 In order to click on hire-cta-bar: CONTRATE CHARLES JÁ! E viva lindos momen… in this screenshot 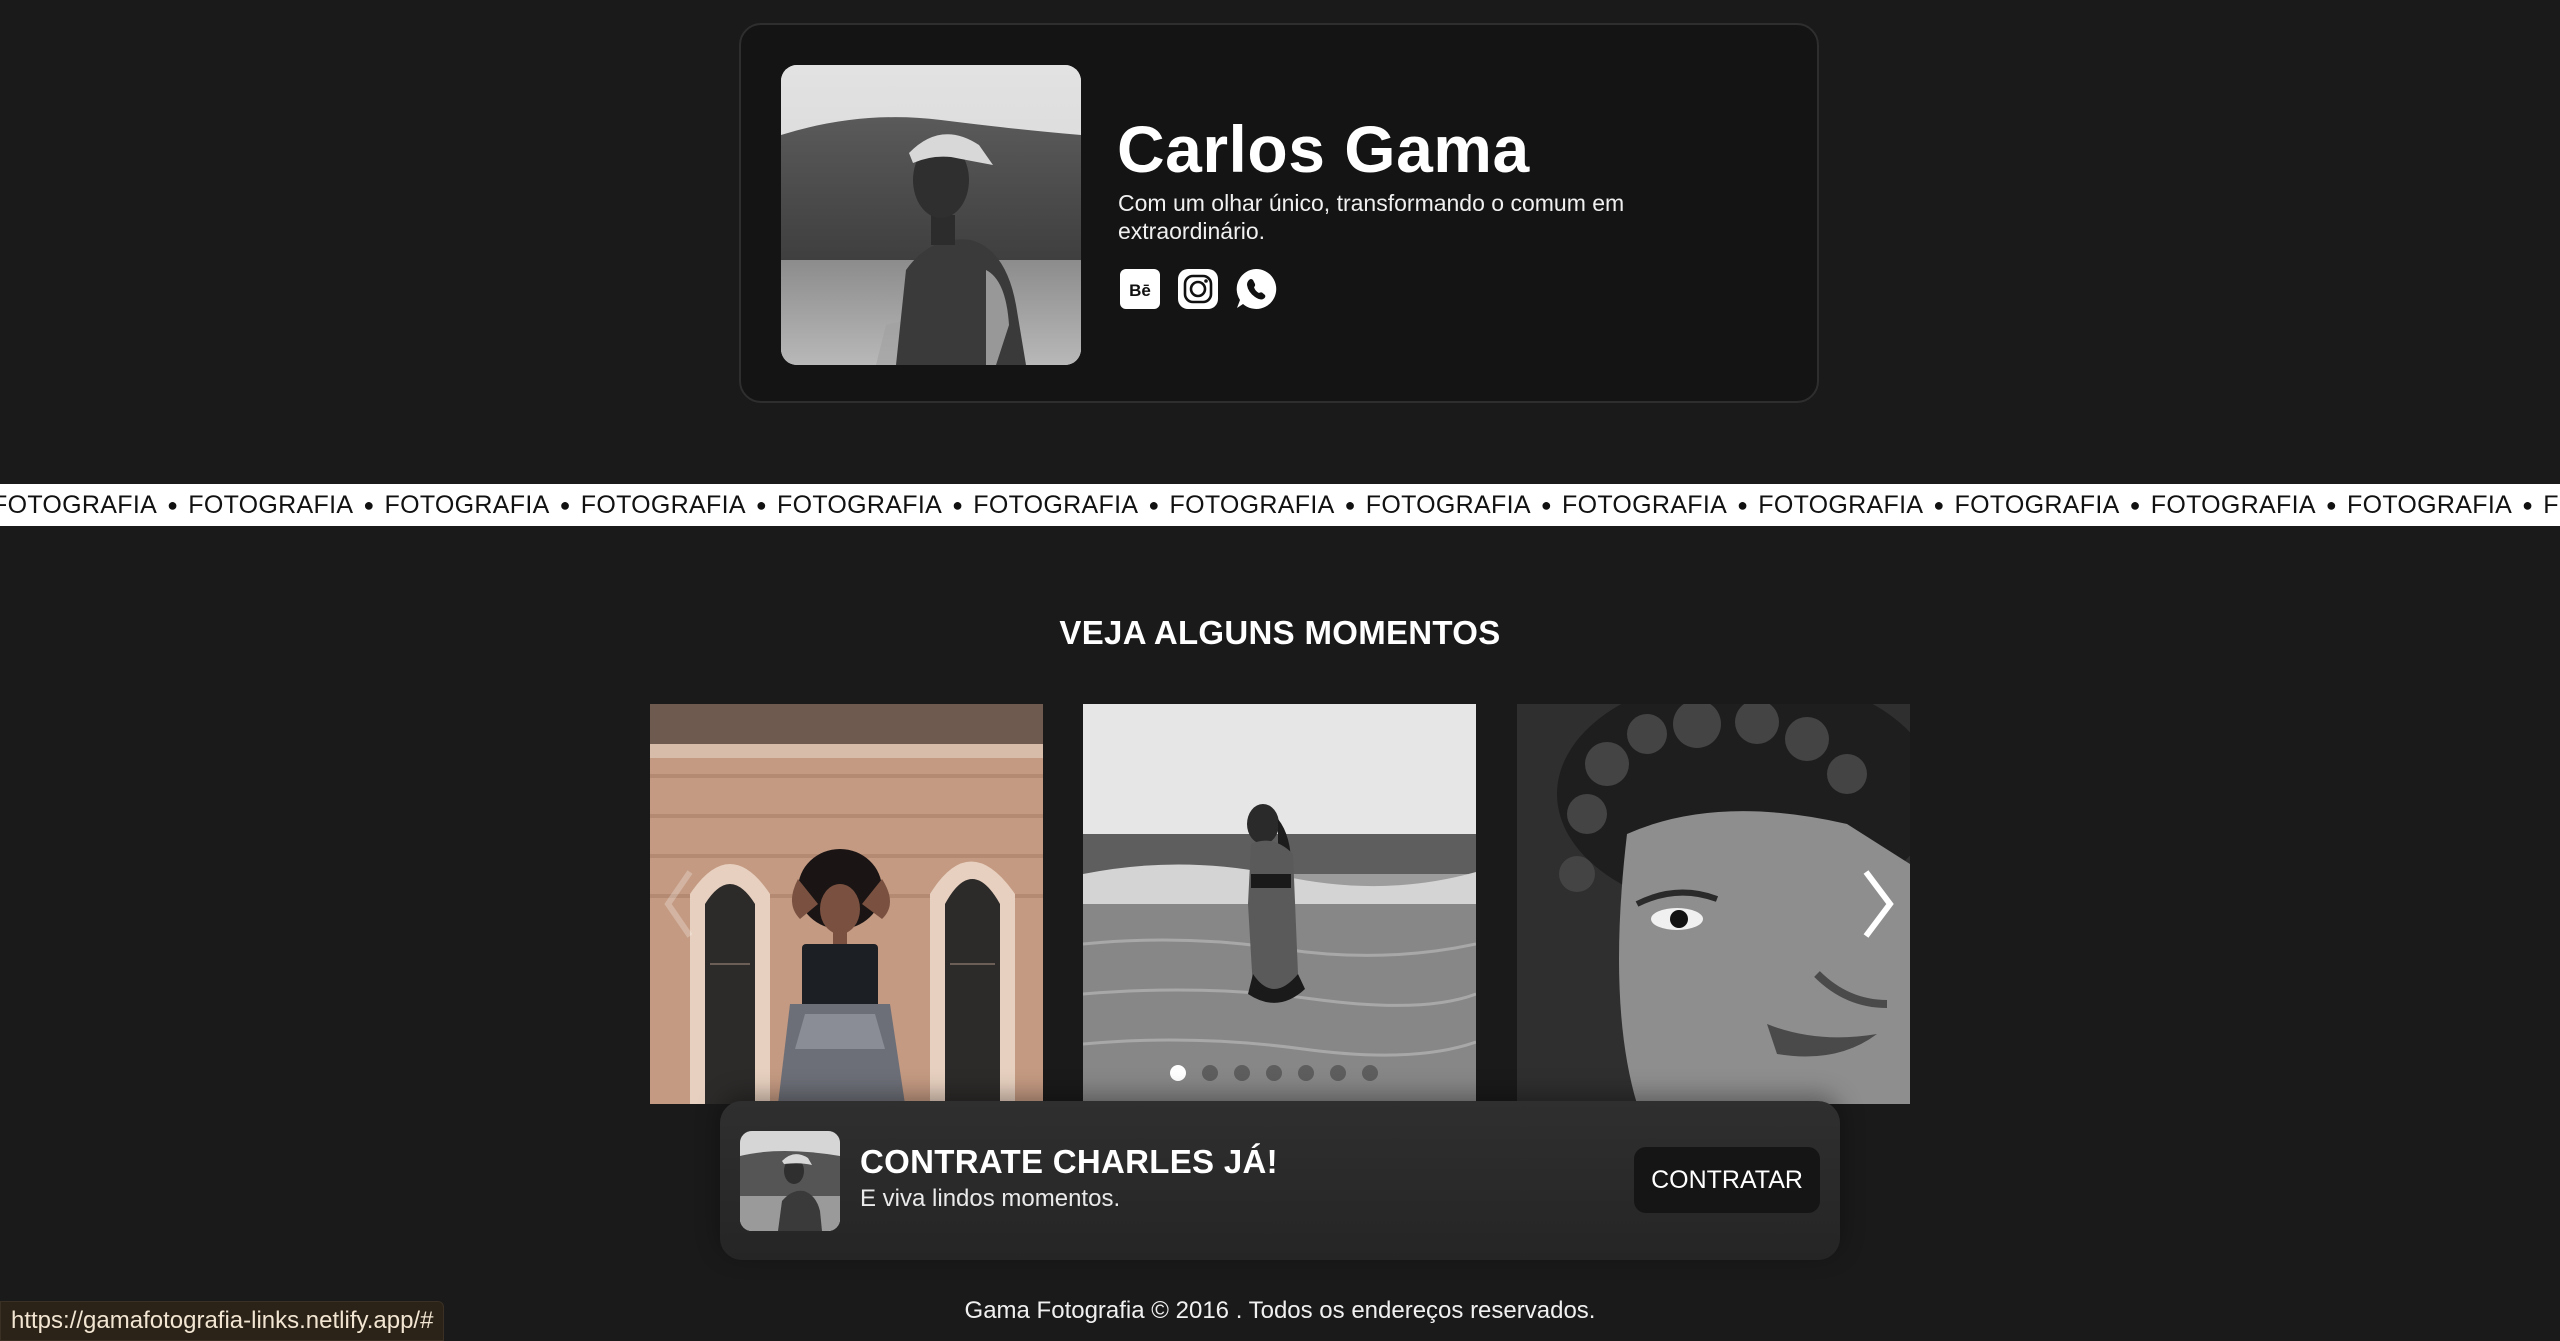, I will do `click(1280, 1180)`.